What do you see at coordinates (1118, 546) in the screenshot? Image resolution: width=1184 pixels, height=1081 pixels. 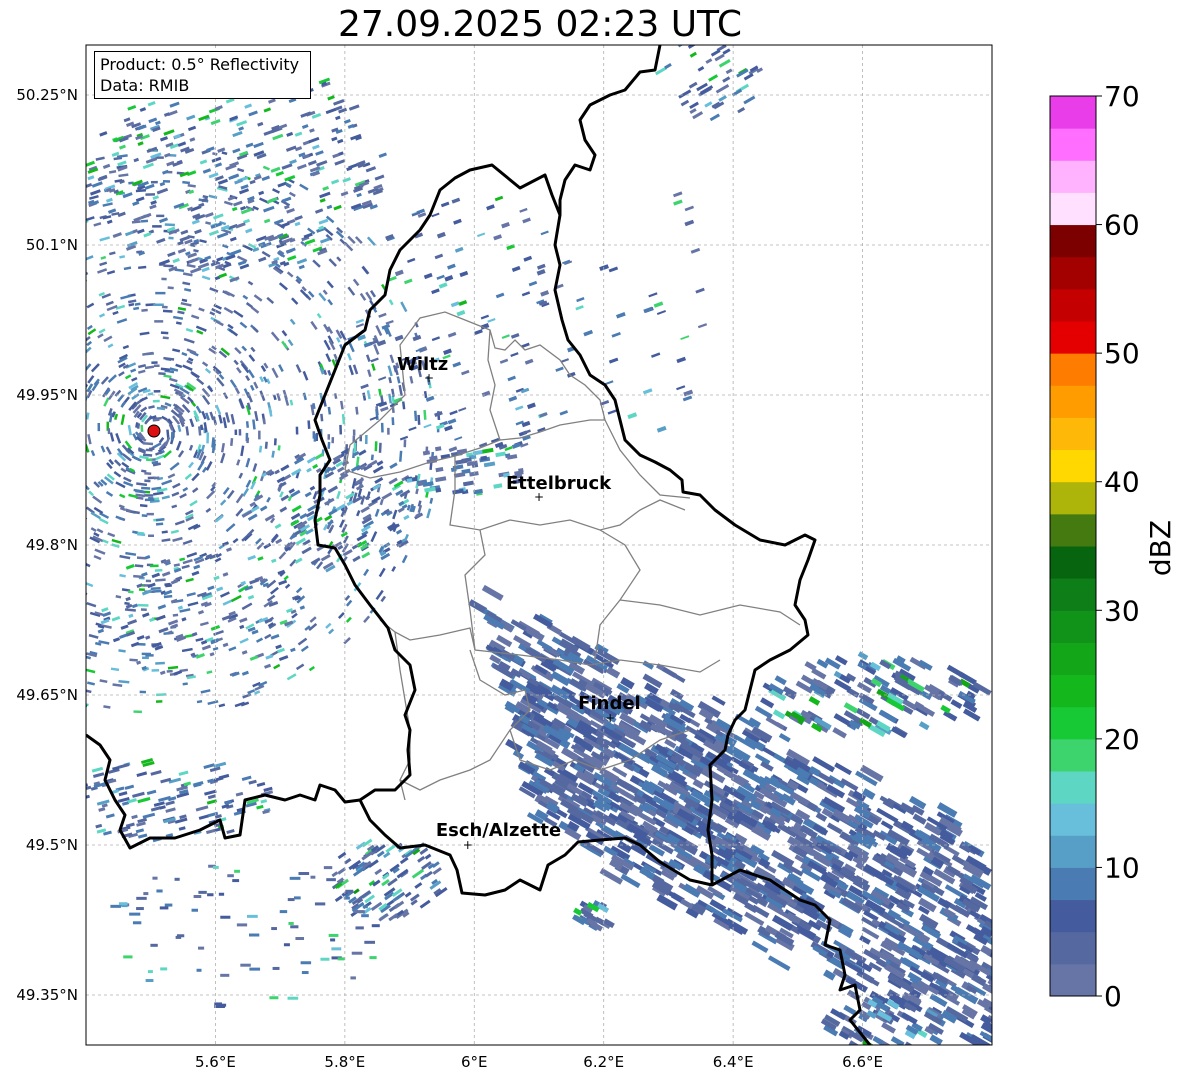 I see `colorbar-ticks: 0 10 20 30 40 50 60 70` at bounding box center [1118, 546].